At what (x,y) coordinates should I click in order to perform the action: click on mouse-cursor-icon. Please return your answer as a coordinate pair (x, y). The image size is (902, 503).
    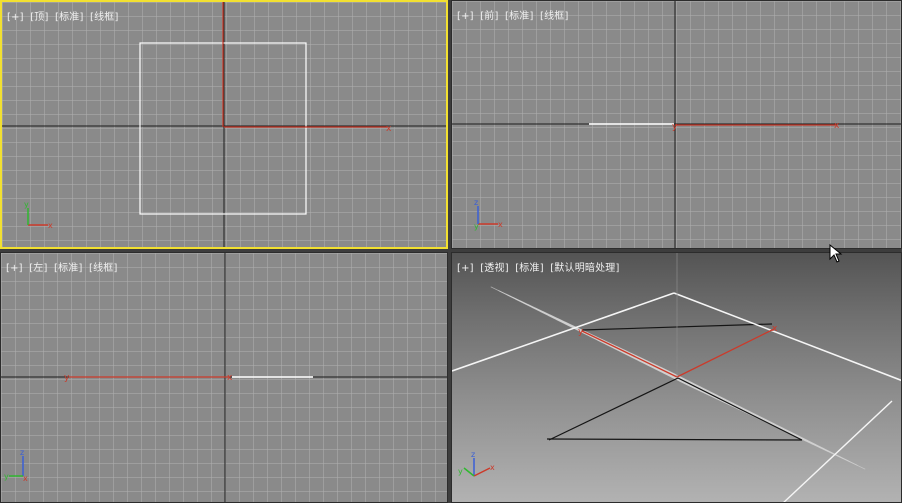
    Looking at the image, I should click on (836, 253).